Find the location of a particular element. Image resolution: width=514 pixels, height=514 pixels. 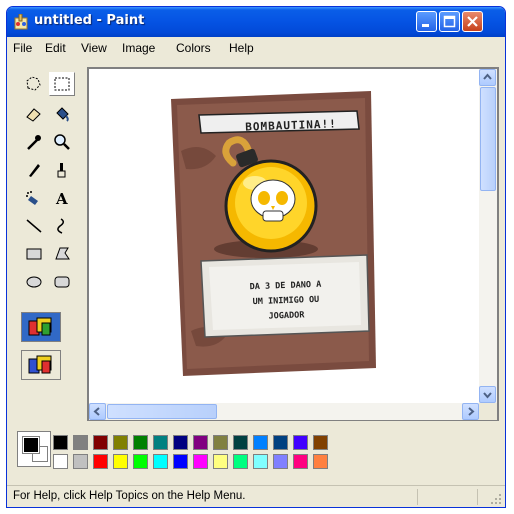

title-bar: untitled - Paint is located at coordinates (256, 22).